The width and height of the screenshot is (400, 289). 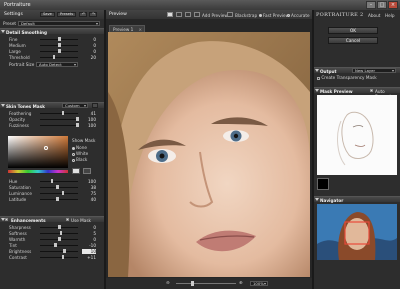 What do you see at coordinates (382, 5) in the screenshot?
I see `maximize-button: □` at bounding box center [382, 5].